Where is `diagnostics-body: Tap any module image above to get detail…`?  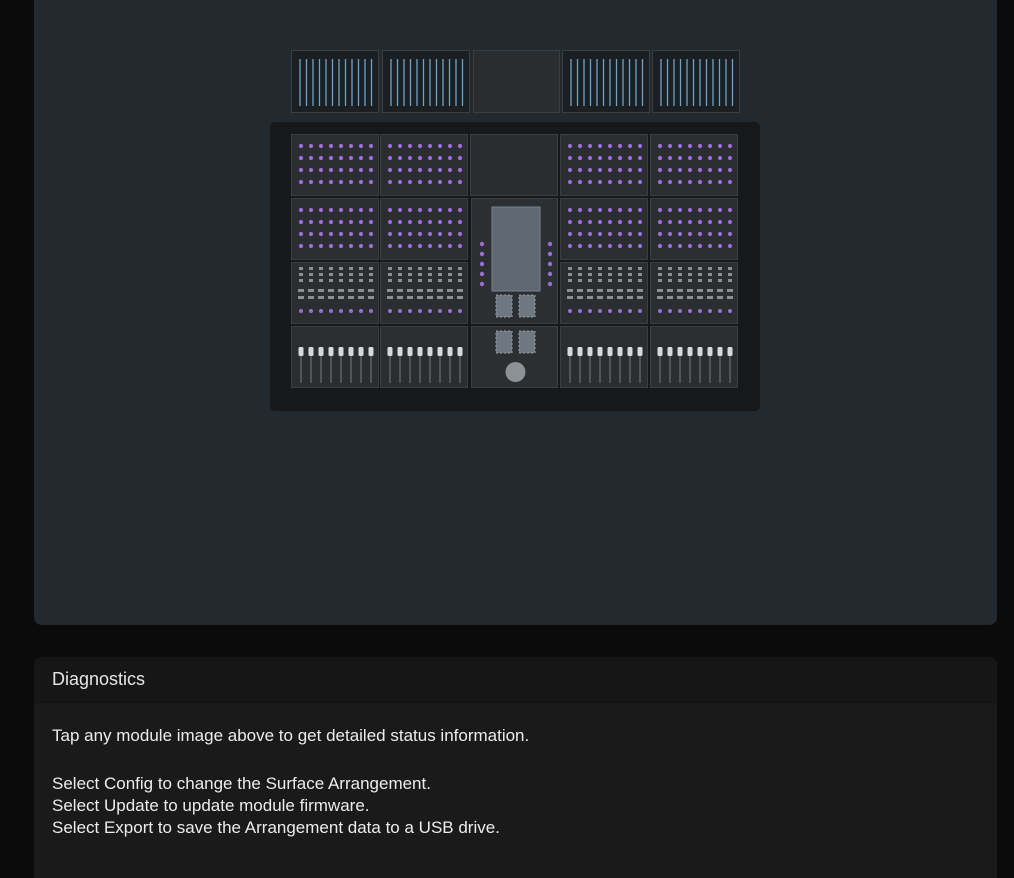
diagnostics-body: Tap any module image above to get detail… is located at coordinates (515, 771).